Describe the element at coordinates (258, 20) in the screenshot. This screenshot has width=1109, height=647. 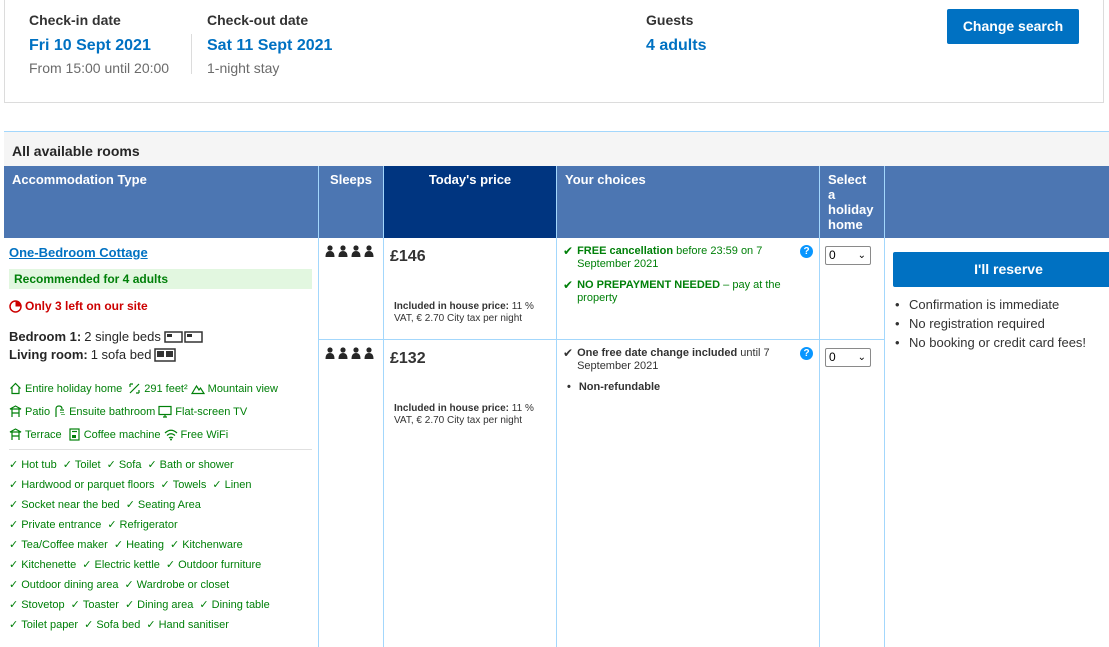
I see `checkout-label: Check-out date` at that location.